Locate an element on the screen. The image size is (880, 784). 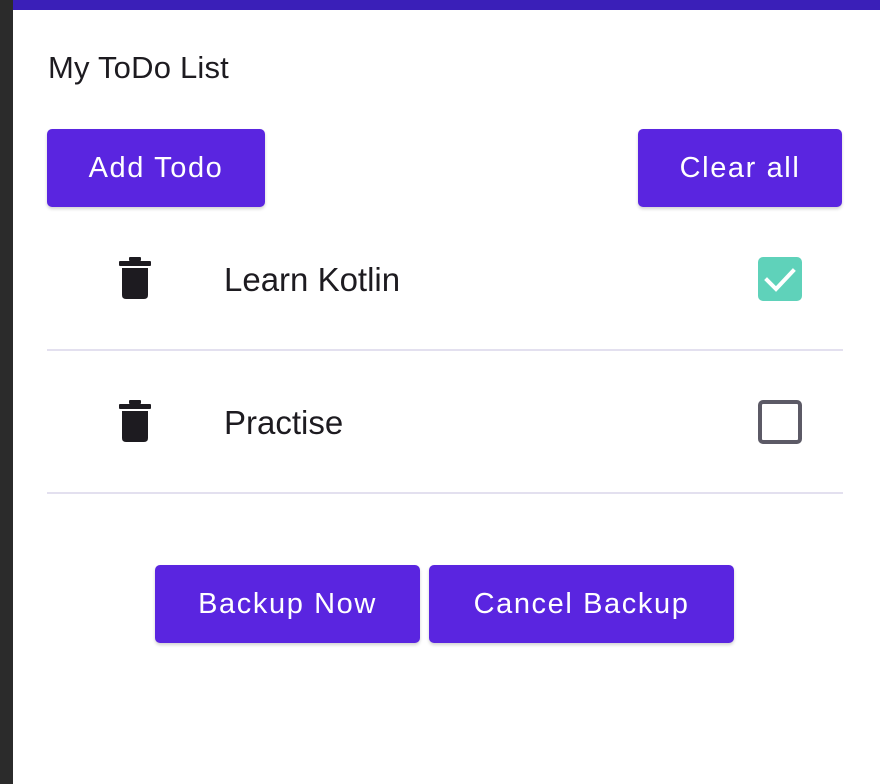
clear-all-button: Clear all is located at coordinates (740, 168).